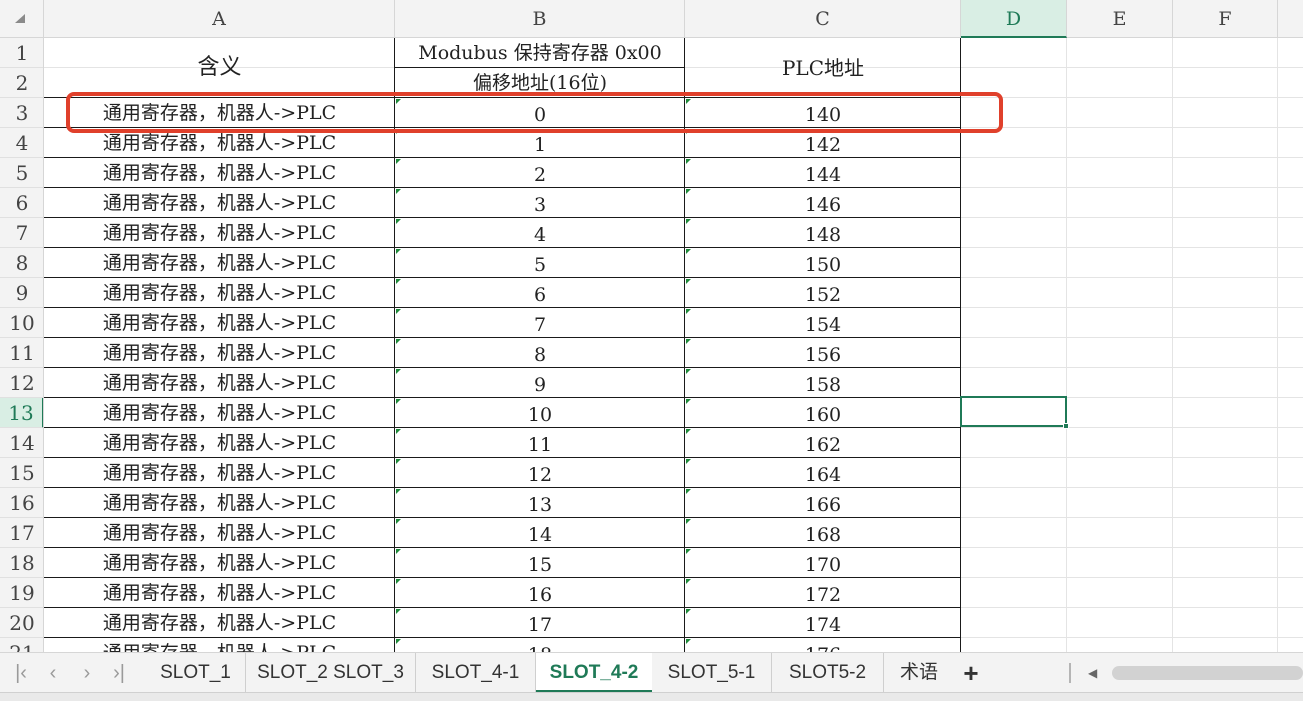 This screenshot has width=1303, height=701. Describe the element at coordinates (823, 623) in the screenshot. I see `cell-plc-address: 174` at that location.